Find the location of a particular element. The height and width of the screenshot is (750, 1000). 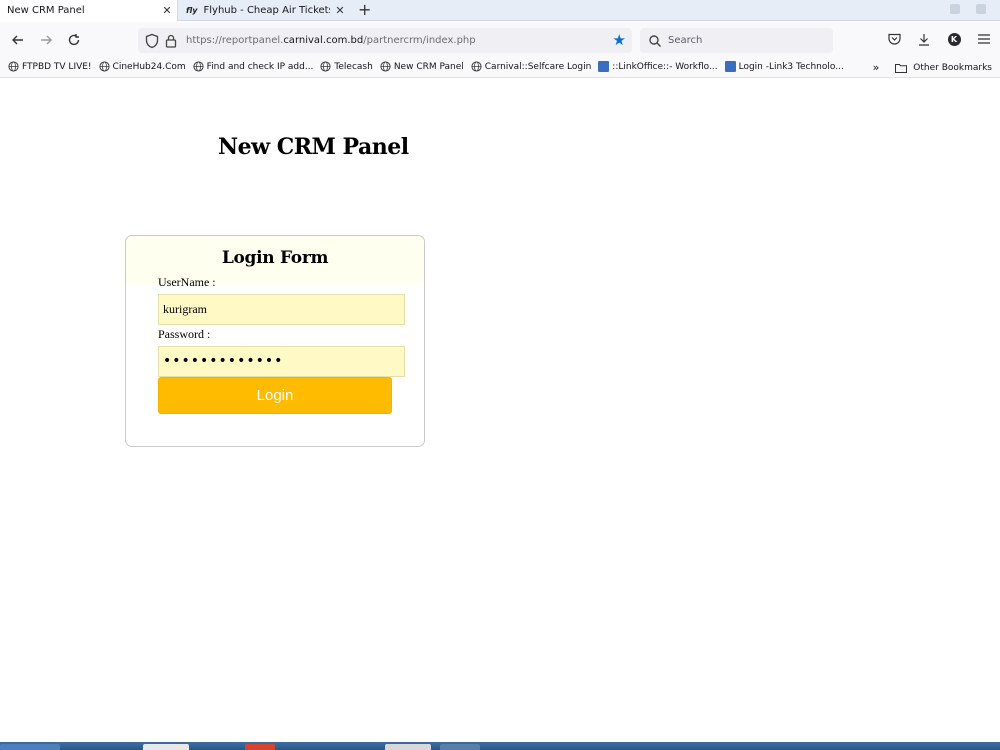

bookmarks-overflow: » Other Bookmarks is located at coordinates (932, 67).